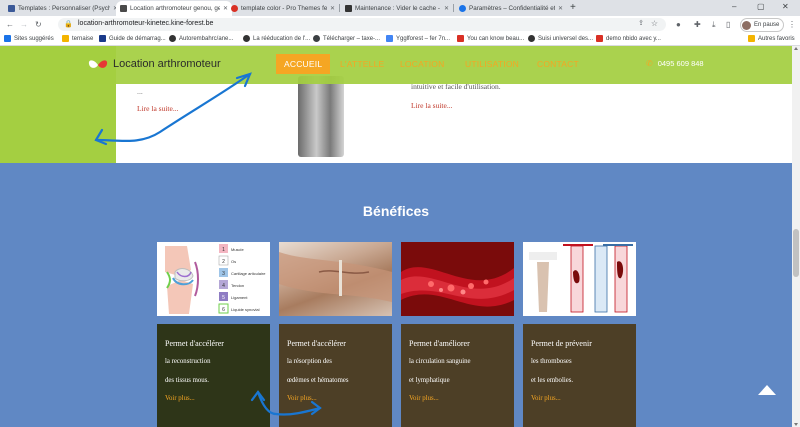 This screenshot has width=800, height=427. I want to click on menu-location: LOCATION, so click(422, 64).